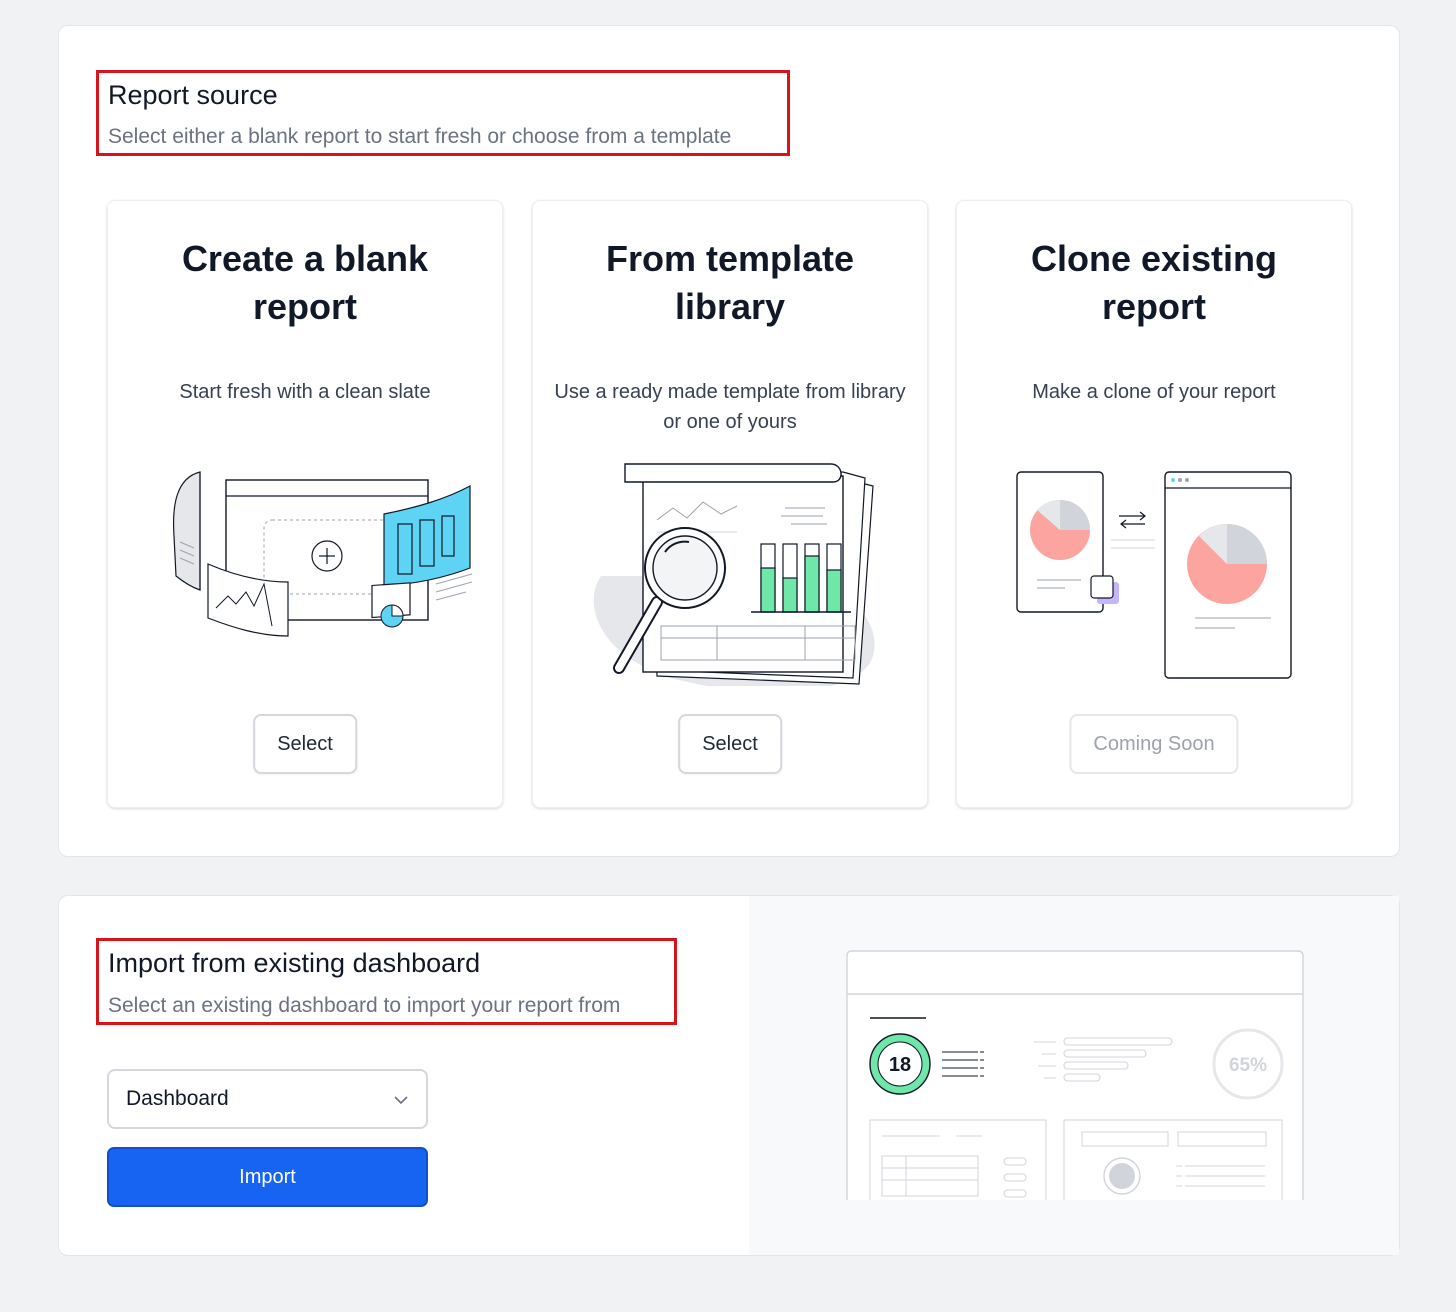  I want to click on preview-badge-value: 18, so click(900, 1065).